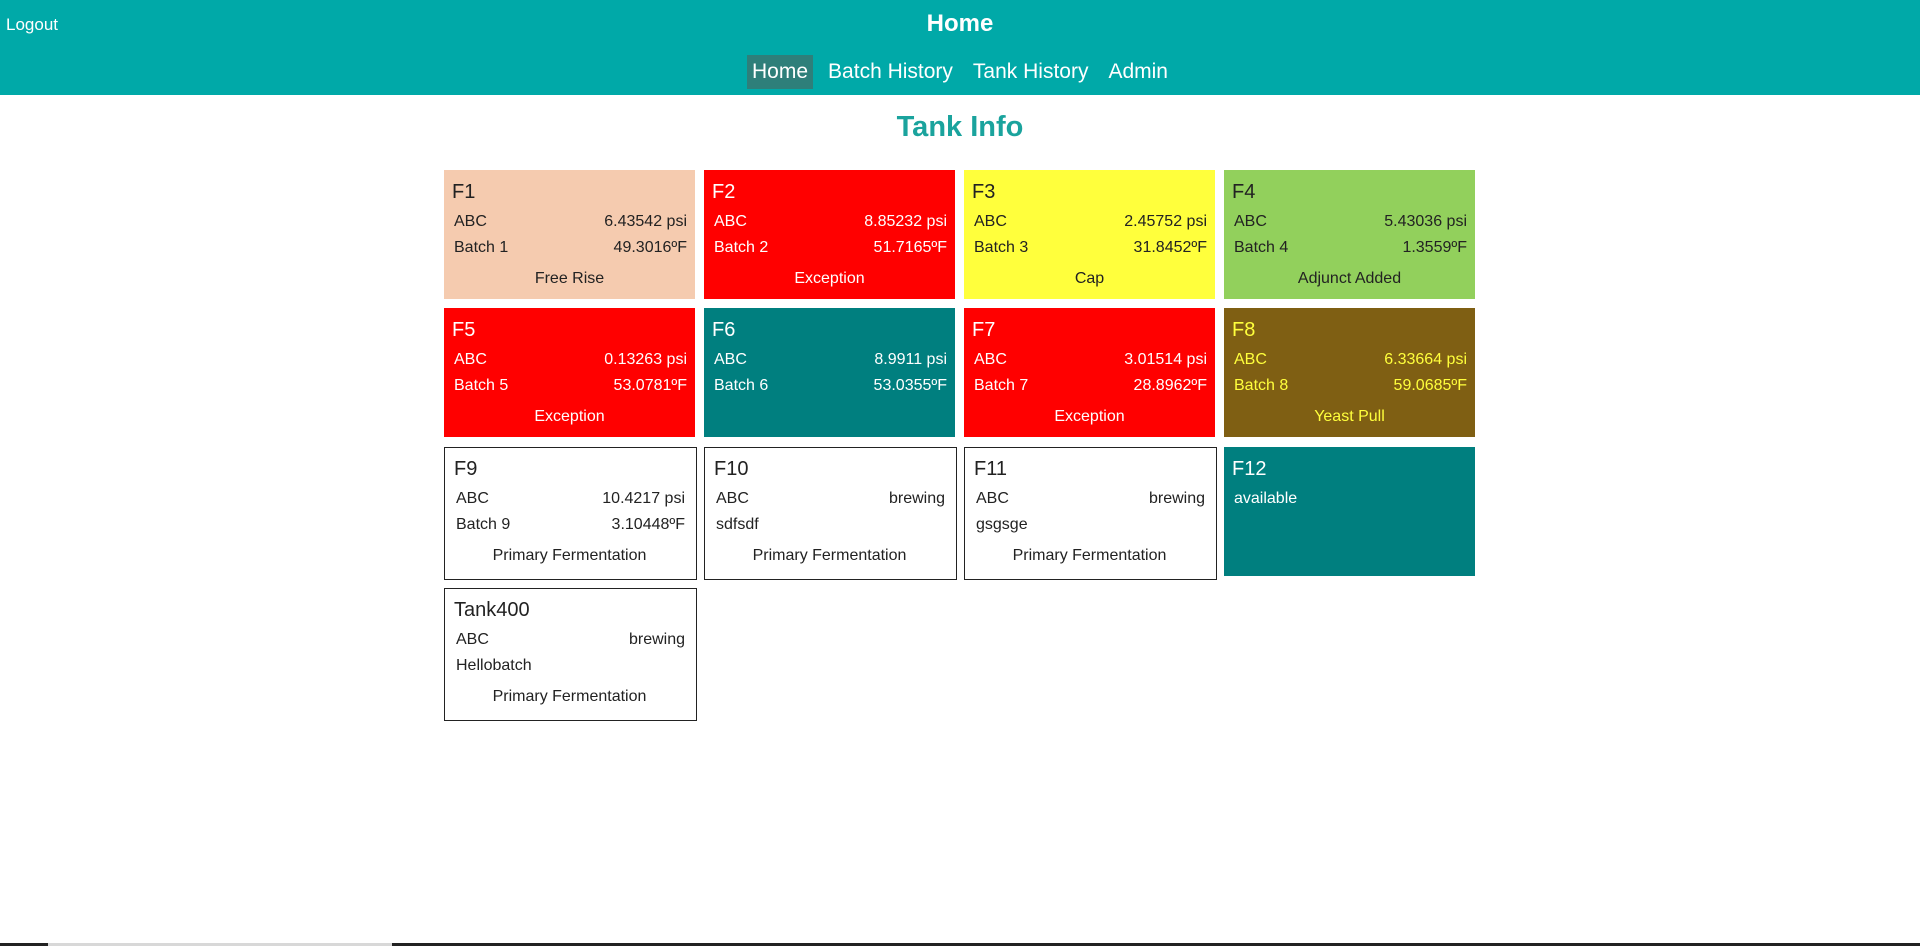 The image size is (1920, 946). What do you see at coordinates (910, 359) in the screenshot?
I see `tank-pressure: 8.9911 psi` at bounding box center [910, 359].